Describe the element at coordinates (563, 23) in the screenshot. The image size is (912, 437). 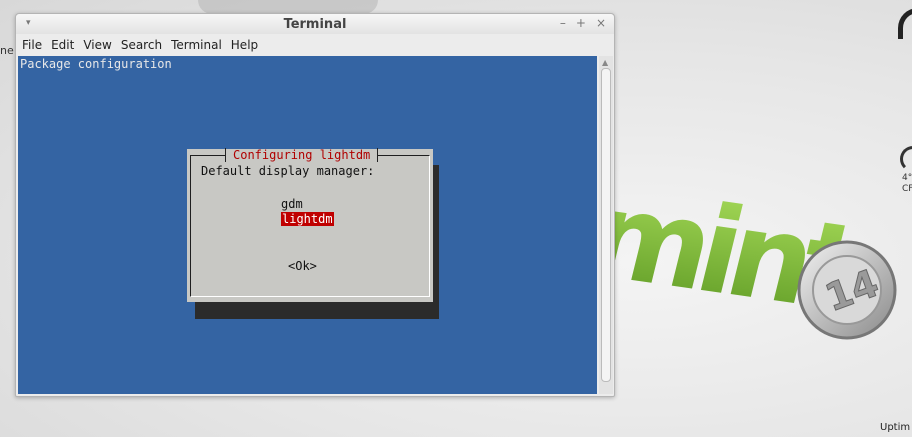
I see `minimize-button: –` at that location.